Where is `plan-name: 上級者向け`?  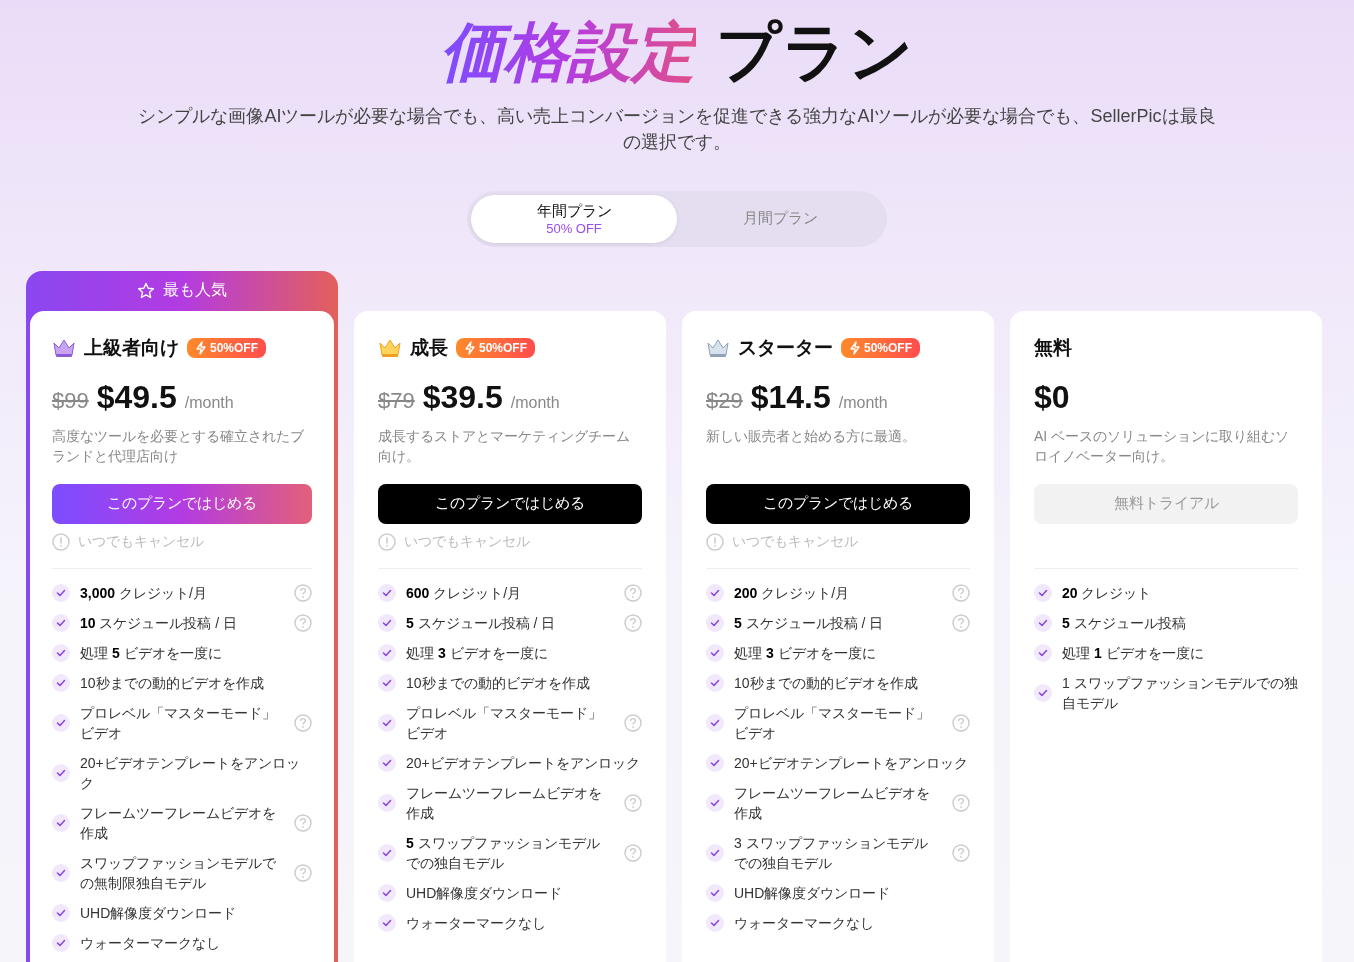 plan-name: 上級者向け is located at coordinates (131, 347).